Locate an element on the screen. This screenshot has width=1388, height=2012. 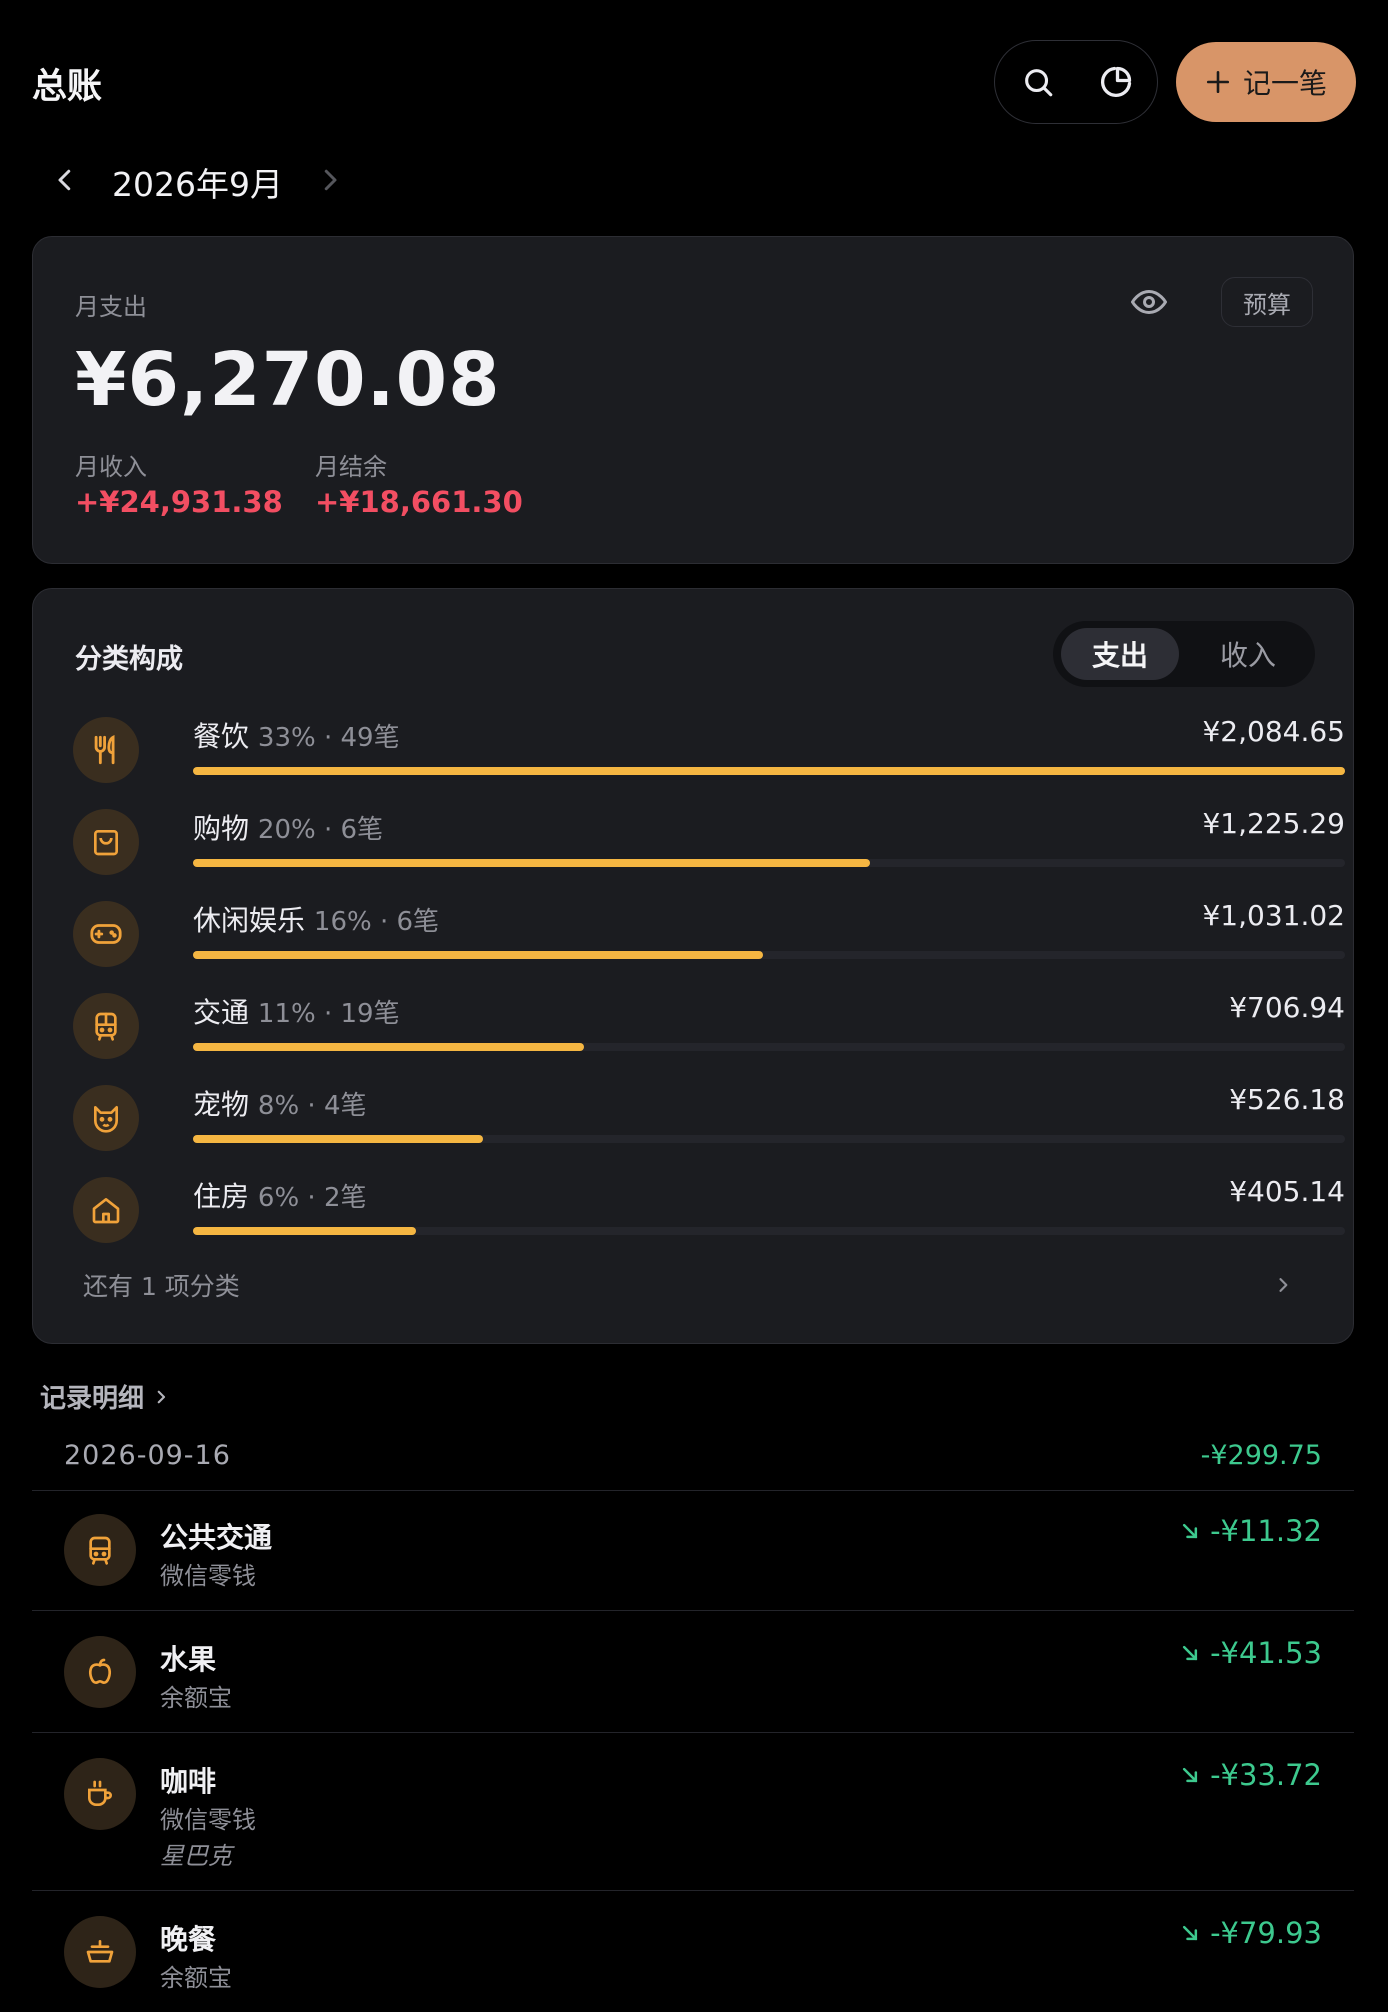
category-name: 休闲娱乐 is located at coordinates (249, 920).